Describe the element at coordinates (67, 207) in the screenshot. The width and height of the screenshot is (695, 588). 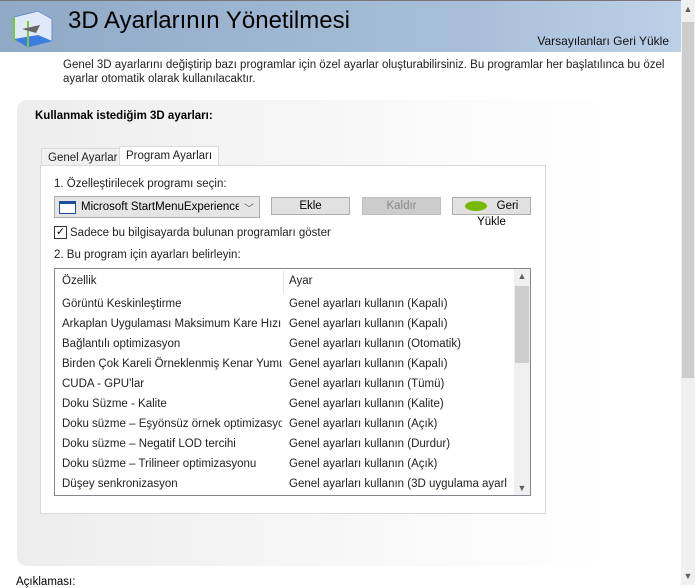
I see `window-icon` at that location.